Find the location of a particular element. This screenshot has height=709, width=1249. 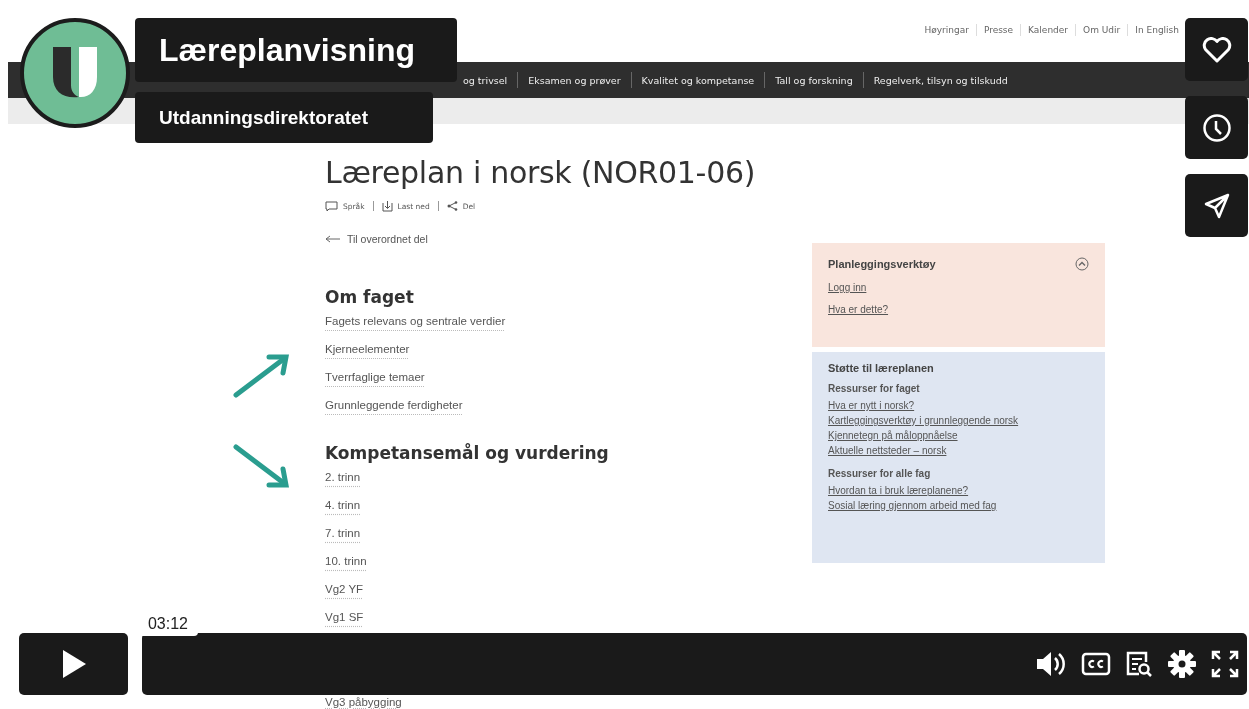

content-link: Vg1 SF is located at coordinates (344, 620).